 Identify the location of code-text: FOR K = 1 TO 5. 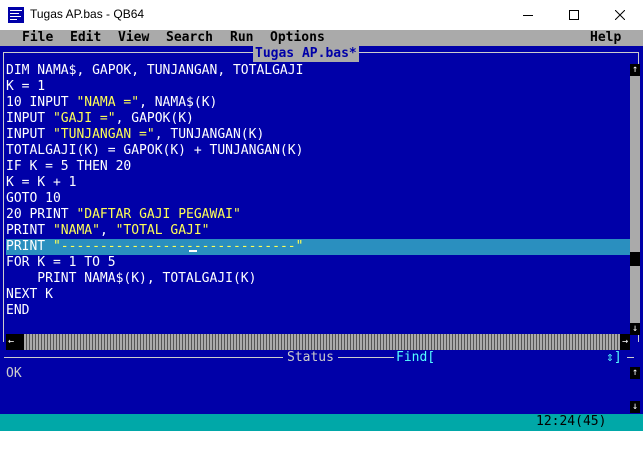
(61, 262).